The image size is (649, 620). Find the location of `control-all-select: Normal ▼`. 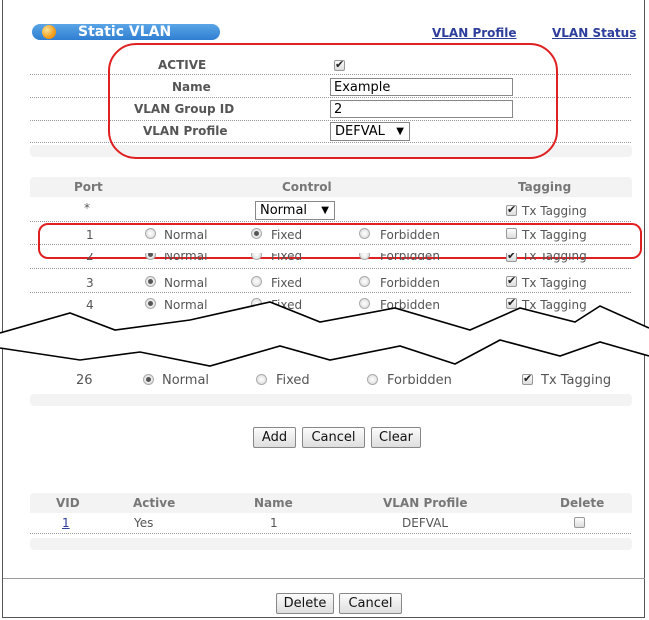

control-all-select: Normal ▼ is located at coordinates (295, 210).